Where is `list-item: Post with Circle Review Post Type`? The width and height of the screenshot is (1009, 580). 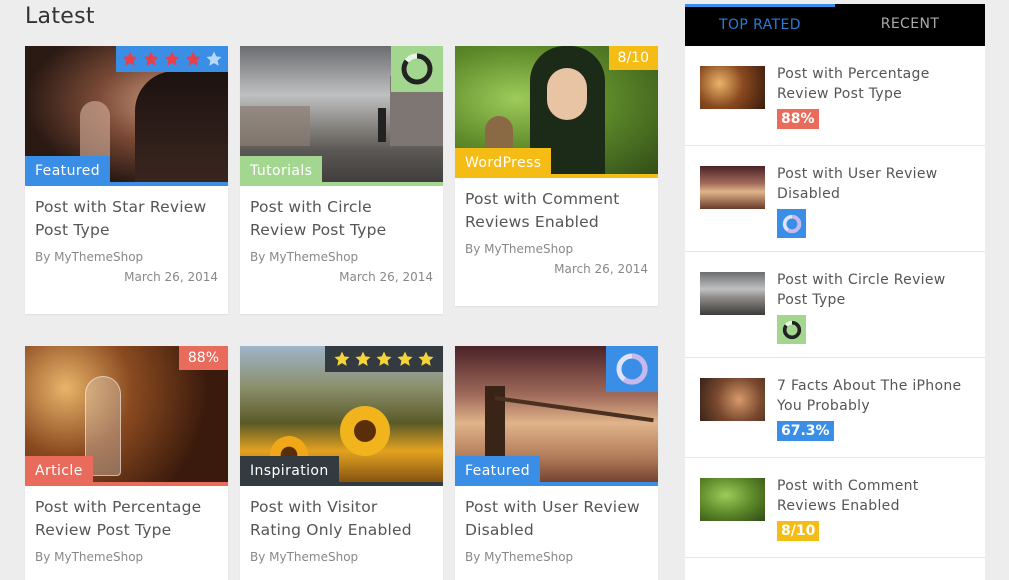
list-item: Post with Circle Review Post Type is located at coordinates (835, 305).